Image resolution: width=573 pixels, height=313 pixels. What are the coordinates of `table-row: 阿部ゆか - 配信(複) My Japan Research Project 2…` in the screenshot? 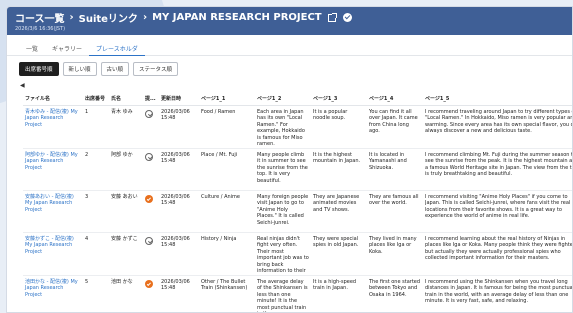 It's located at (297, 169).